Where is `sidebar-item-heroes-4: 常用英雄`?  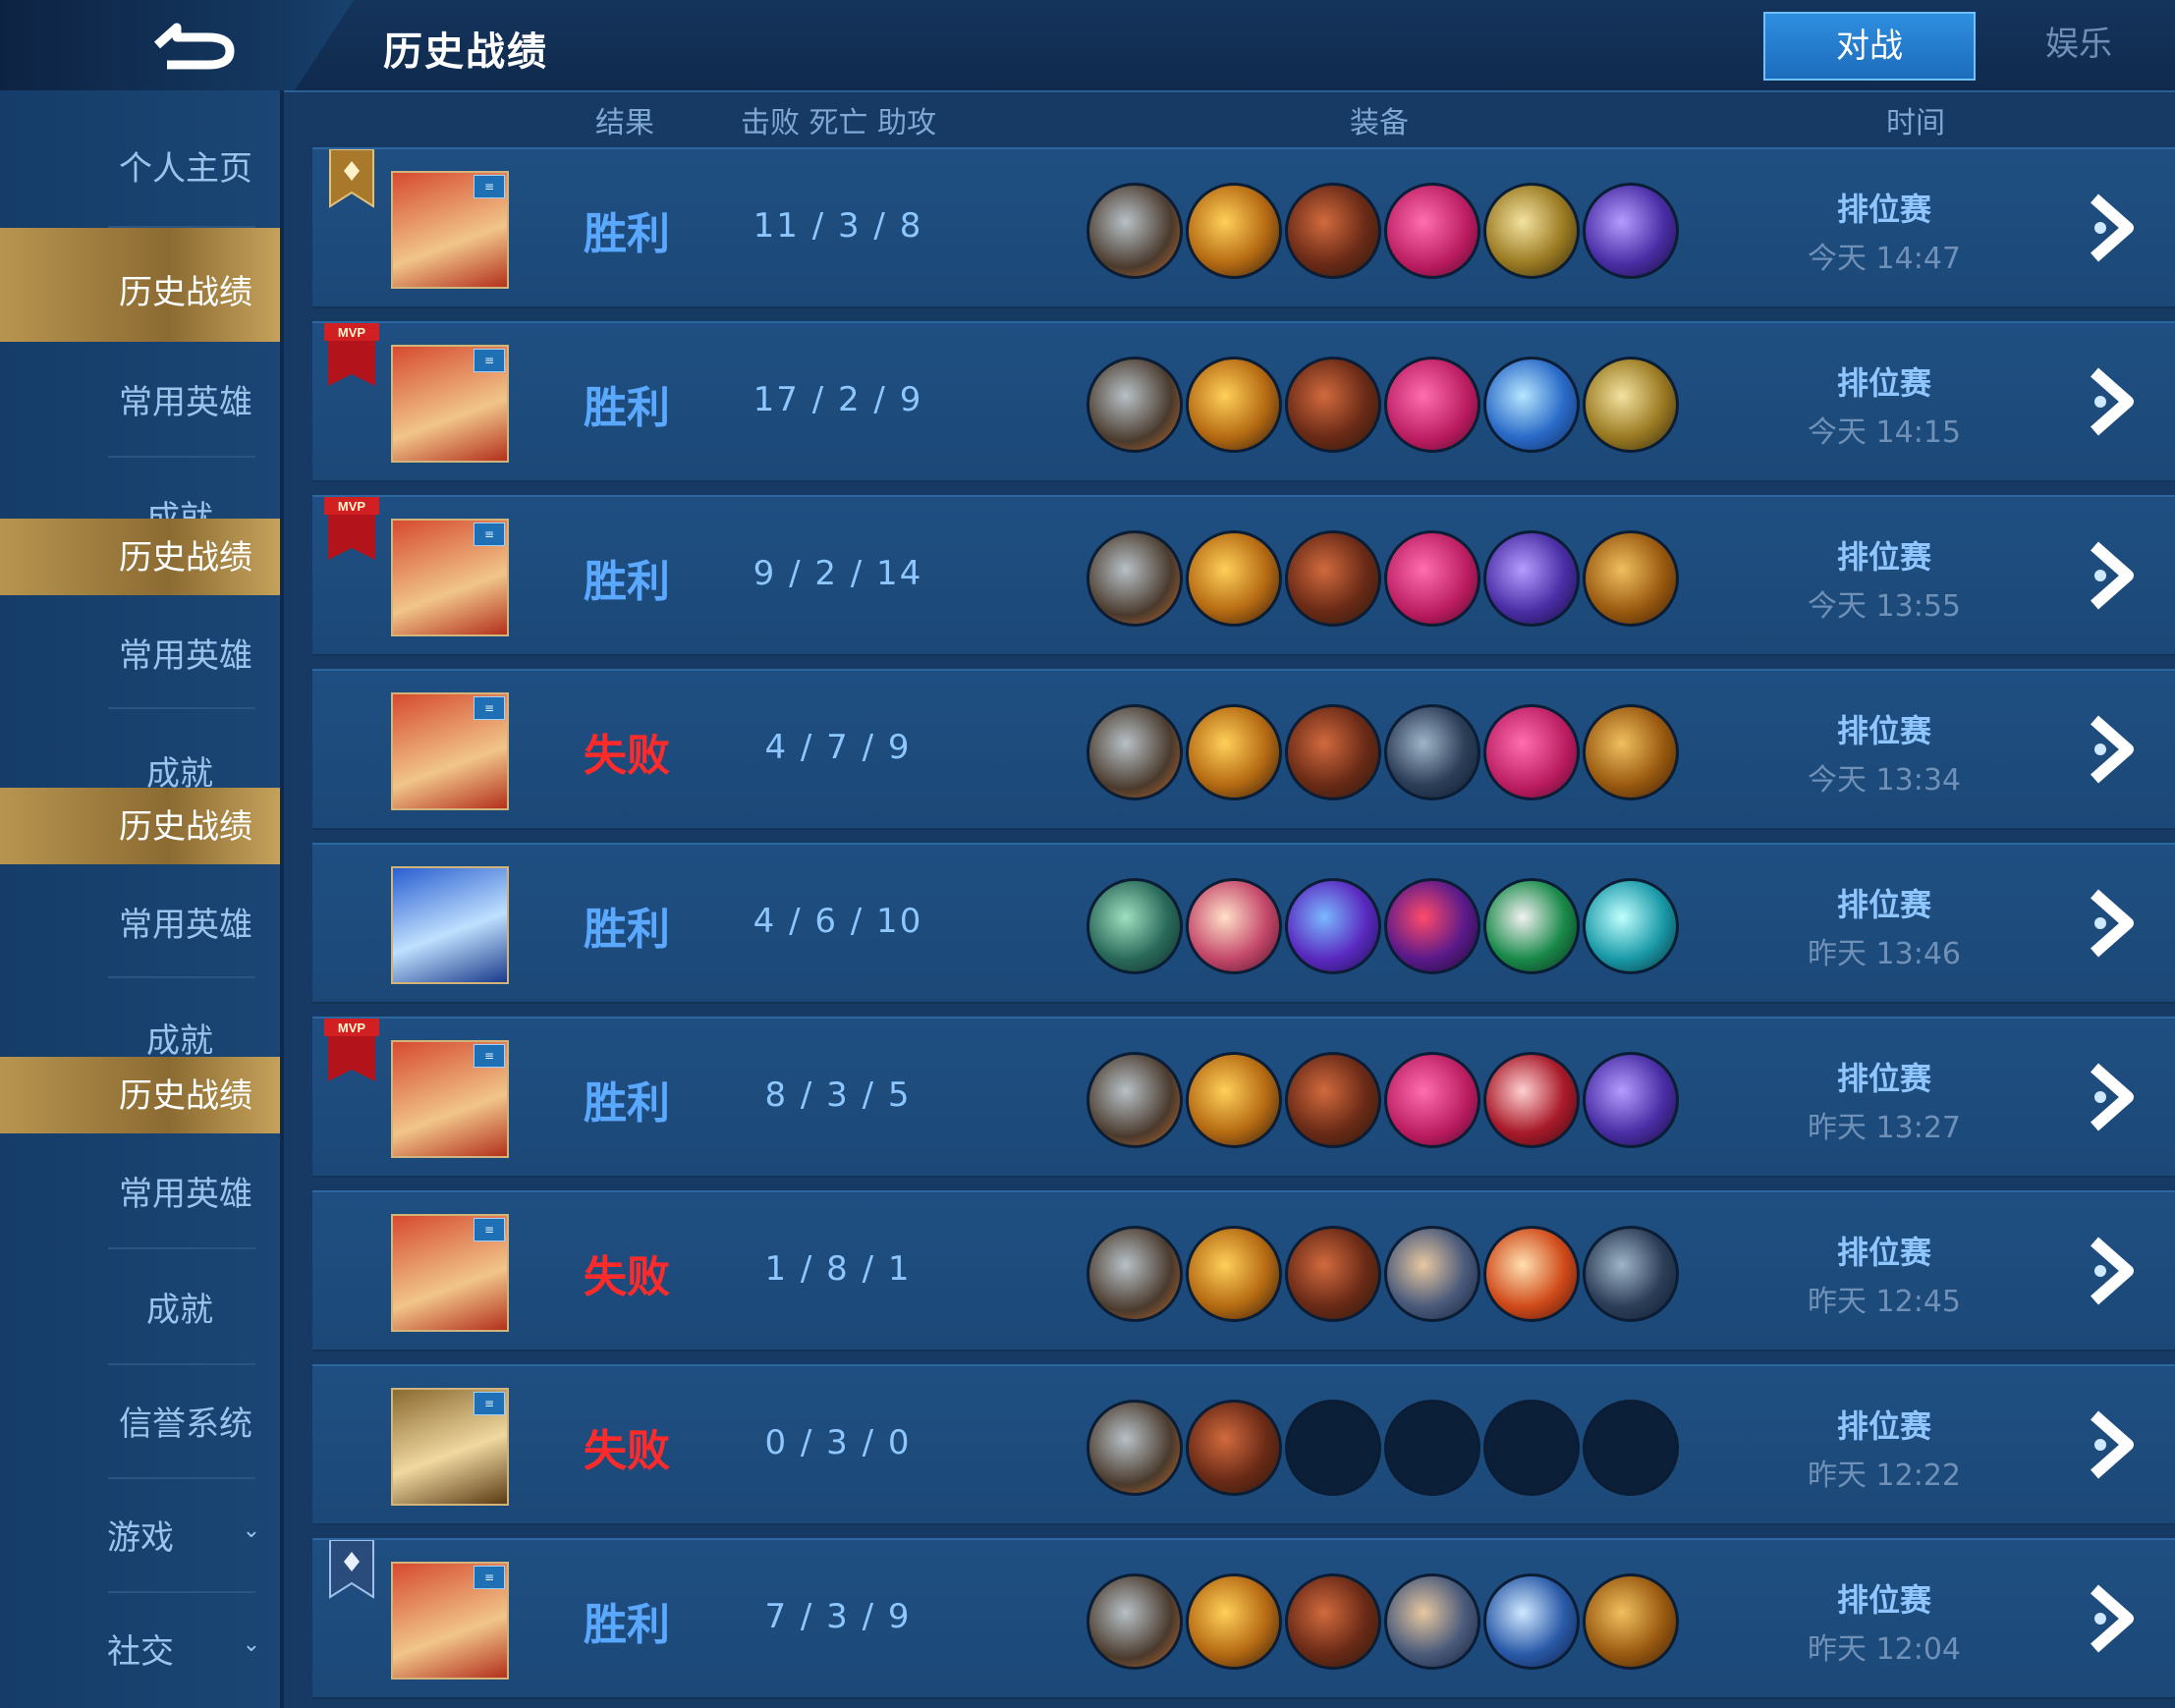 sidebar-item-heroes-4: 常用英雄 is located at coordinates (140, 1196).